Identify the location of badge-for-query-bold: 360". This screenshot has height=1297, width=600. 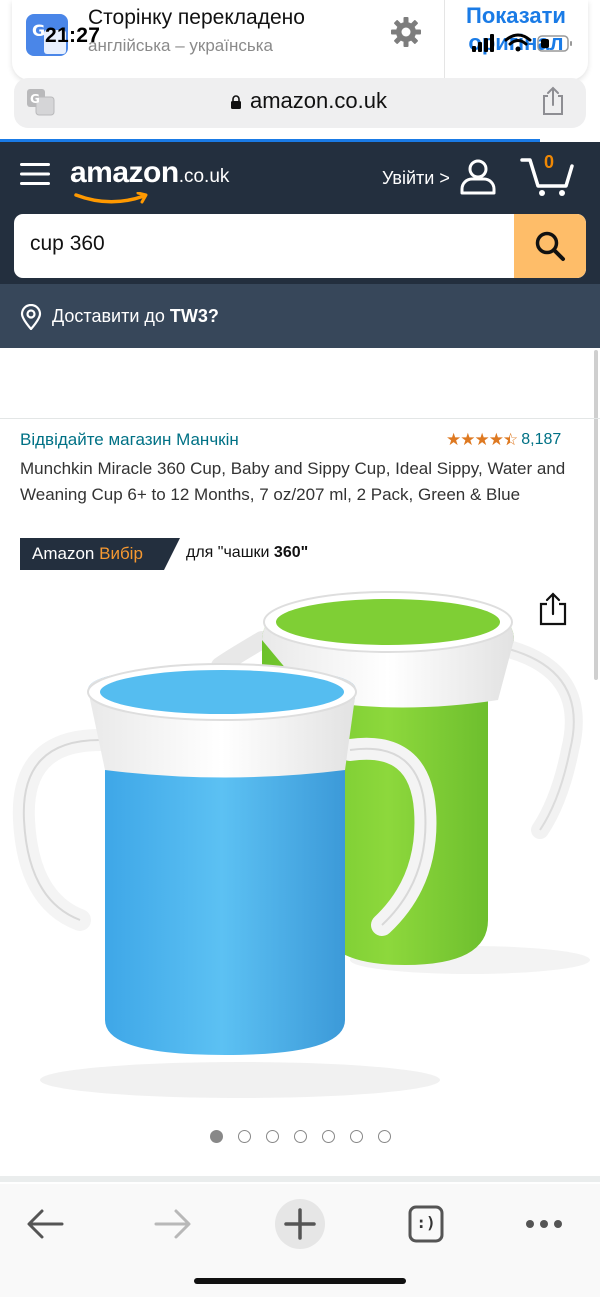
(291, 552).